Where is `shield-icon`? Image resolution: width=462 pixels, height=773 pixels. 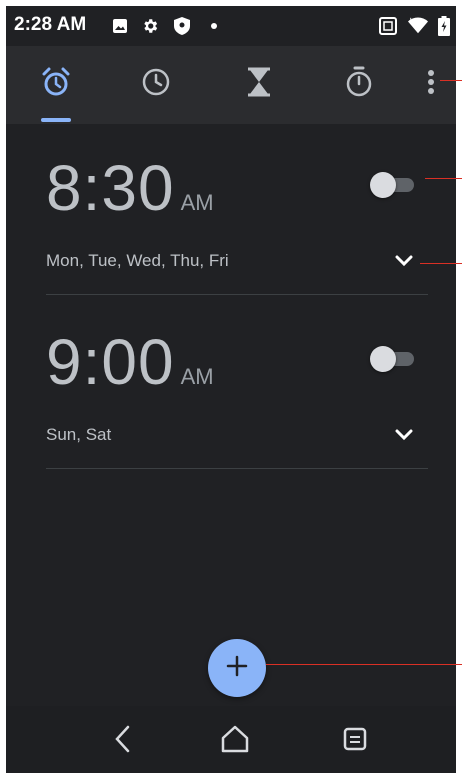
shield-icon is located at coordinates (182, 26).